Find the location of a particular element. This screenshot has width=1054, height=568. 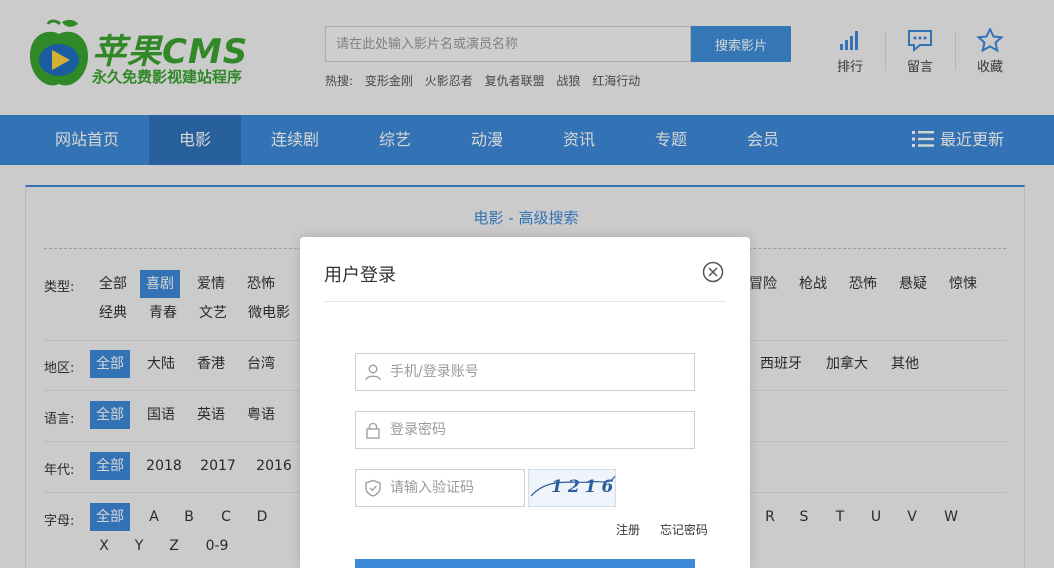

captcha-image: 1216 is located at coordinates (572, 488).